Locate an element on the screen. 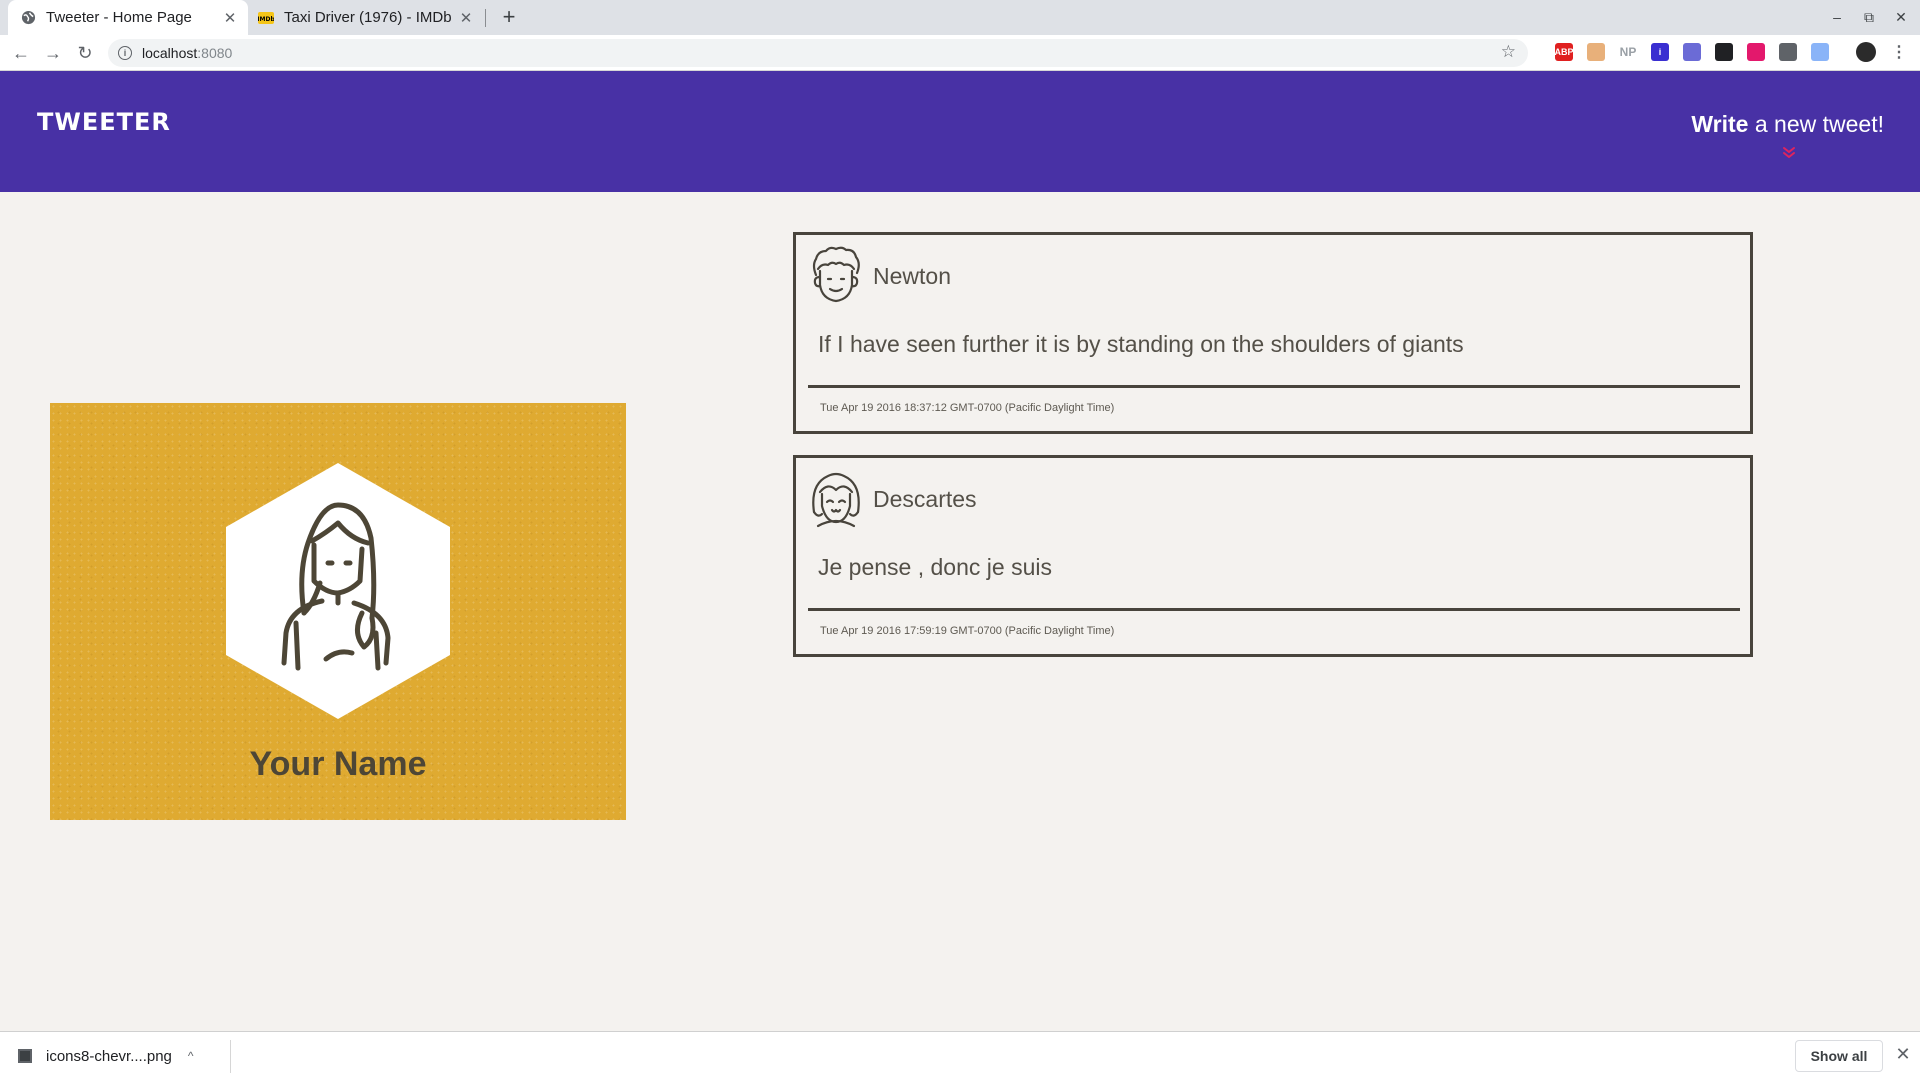 The image size is (1920, 1080). curly-hair-man-avatar-icon is located at coordinates (836, 274).